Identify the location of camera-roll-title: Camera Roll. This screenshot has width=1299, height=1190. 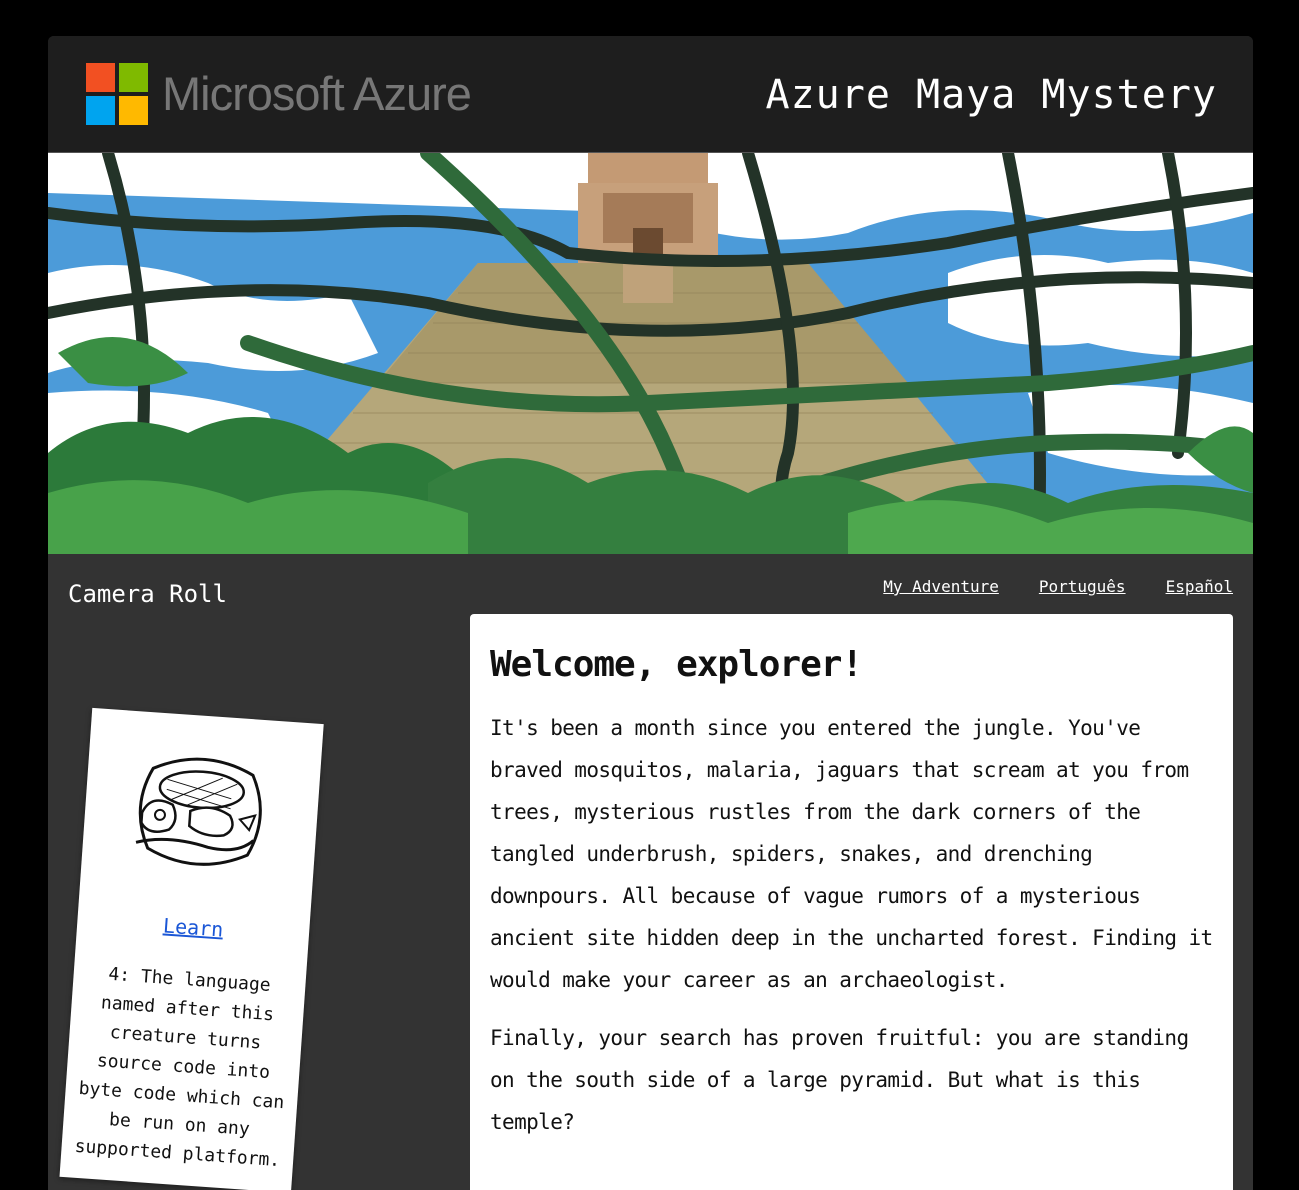
(147, 594).